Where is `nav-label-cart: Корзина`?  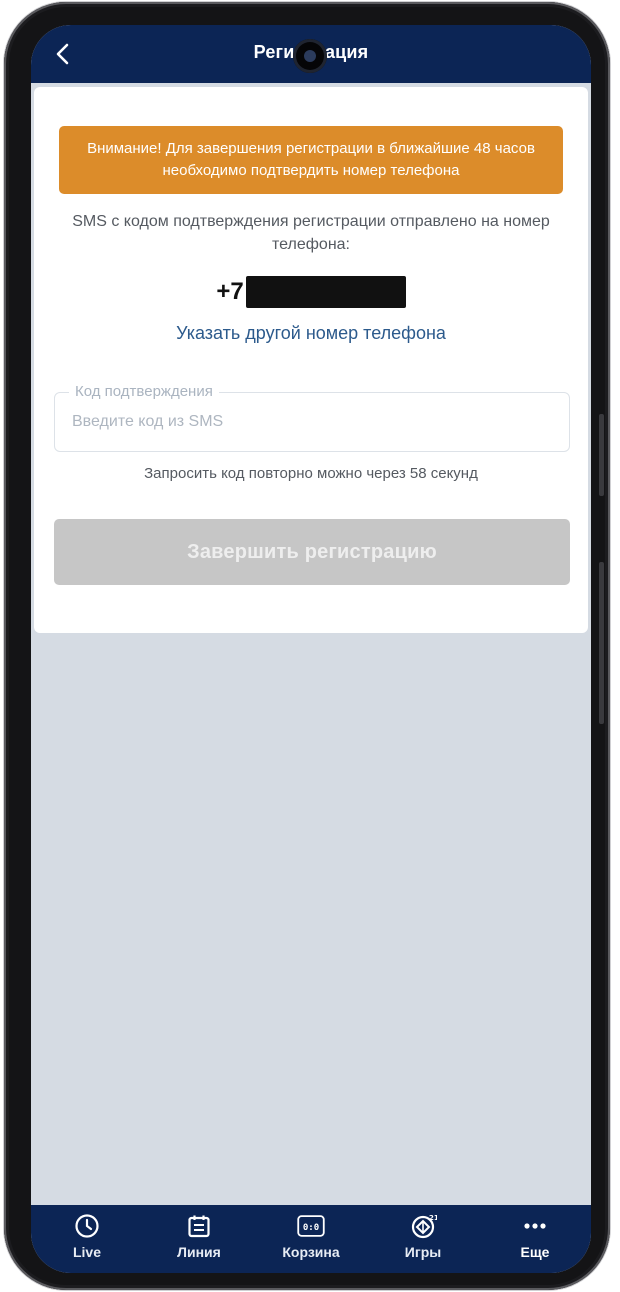 nav-label-cart: Корзина is located at coordinates (311, 1252).